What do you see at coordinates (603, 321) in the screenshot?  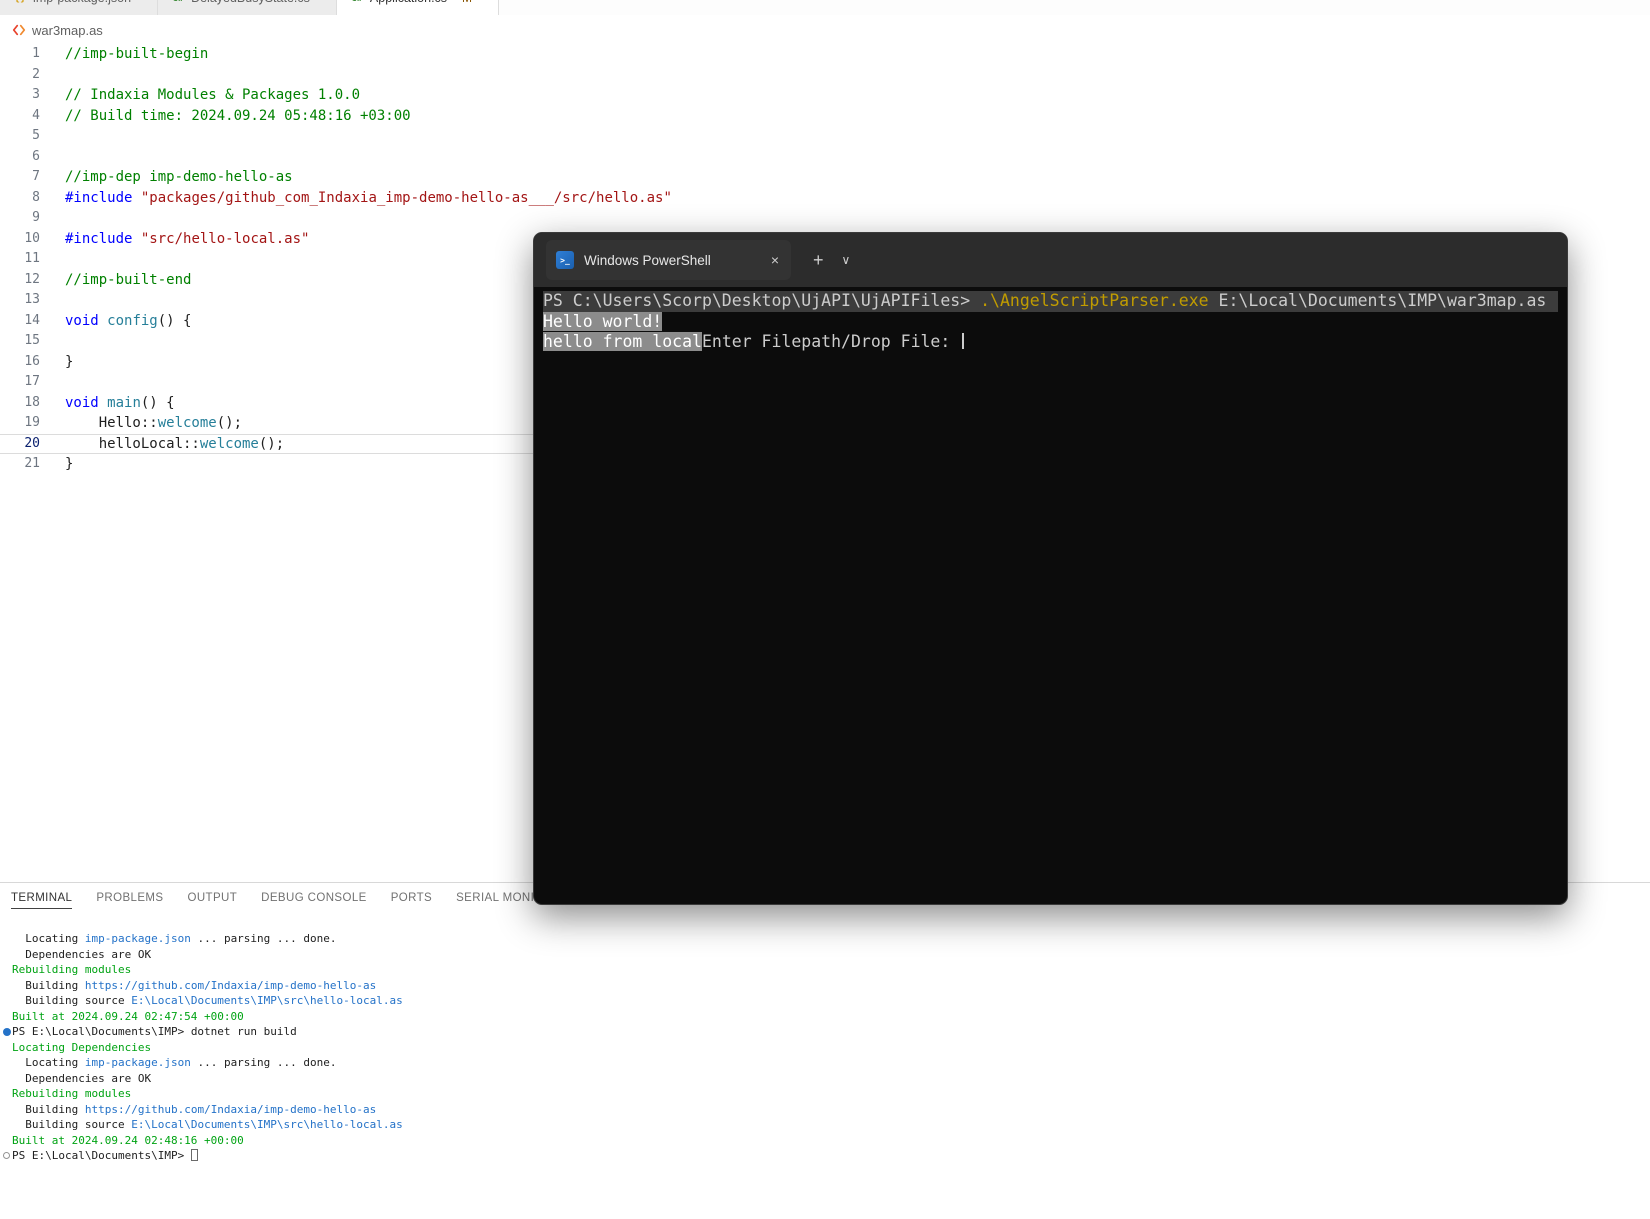 I see `powershell-text: Hello world!` at bounding box center [603, 321].